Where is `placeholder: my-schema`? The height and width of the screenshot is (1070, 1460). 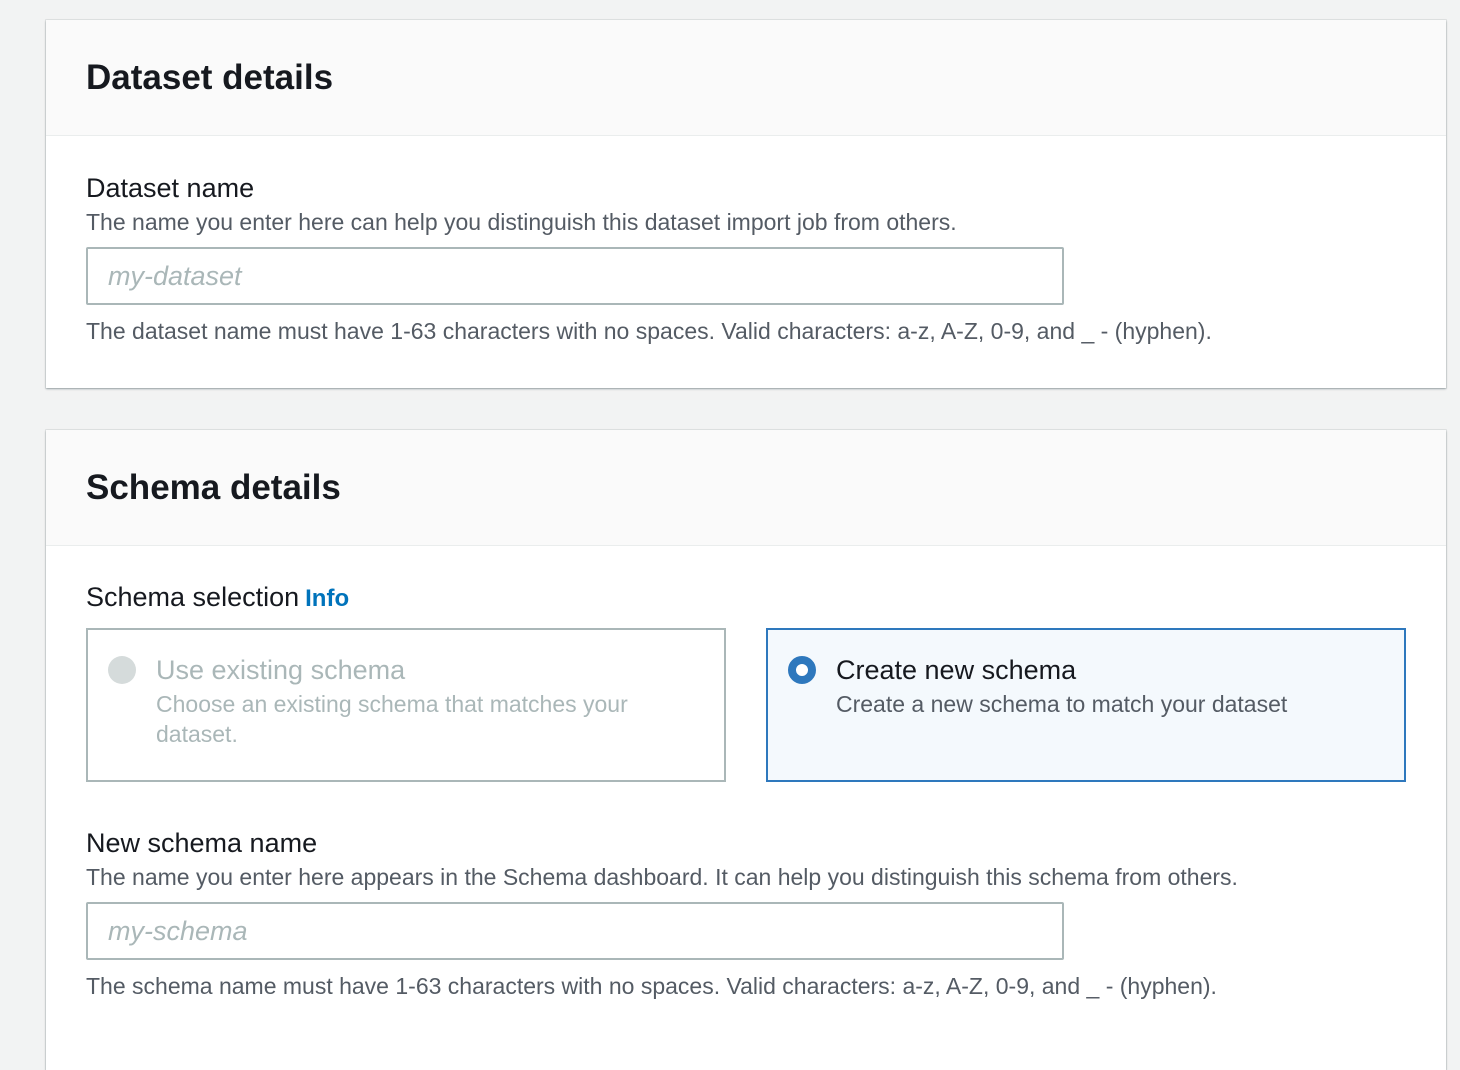
placeholder: my-schema is located at coordinates (178, 930).